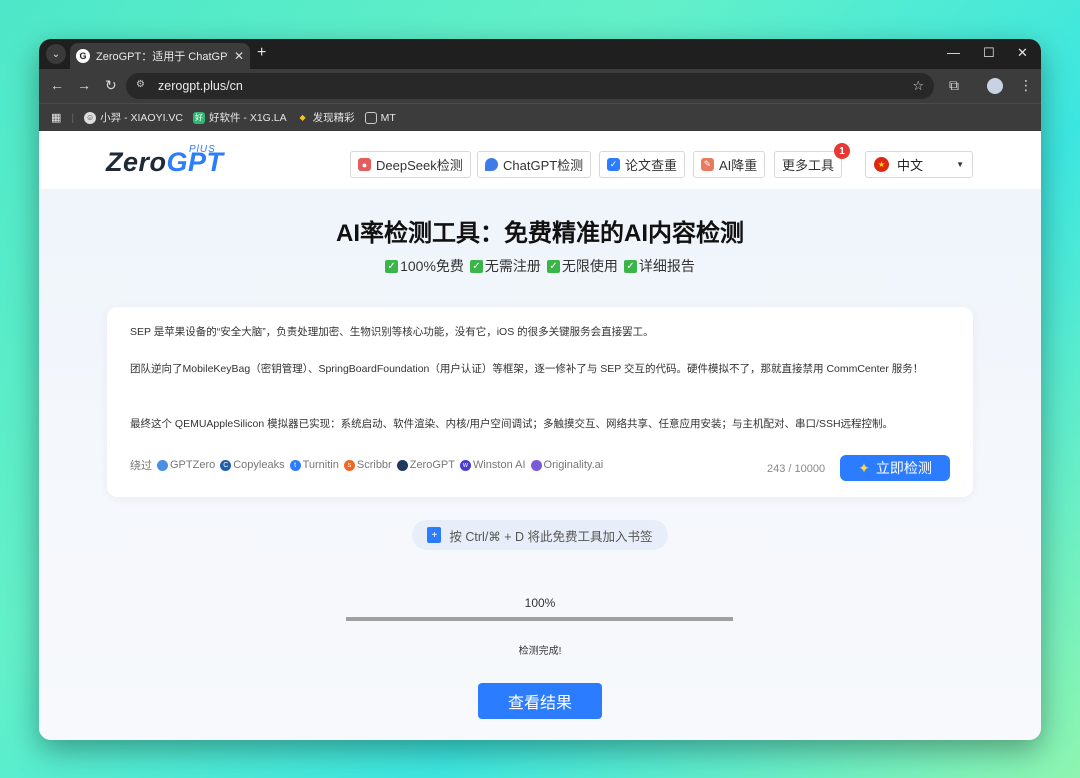 The width and height of the screenshot is (1080, 778). I want to click on tab-search-button: ⌄, so click(56, 54).